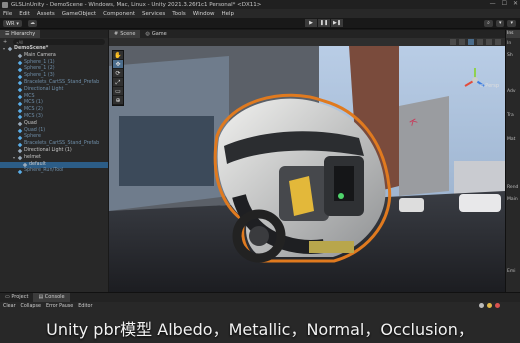 The image size is (520, 343). I want to click on tab-game-label: Game, so click(159, 34).